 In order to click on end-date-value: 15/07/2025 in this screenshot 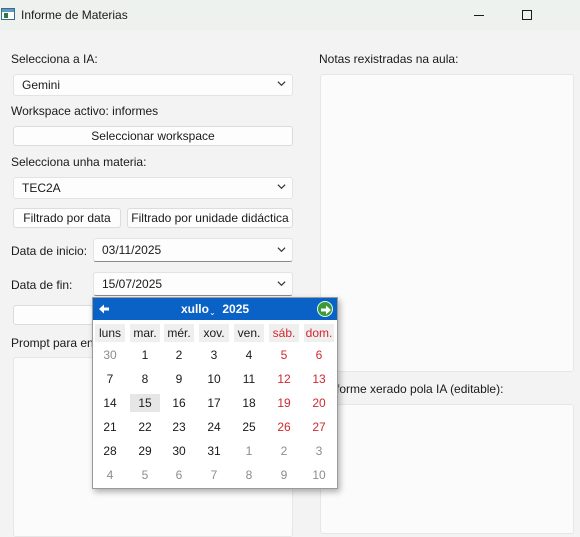, I will do `click(132, 284)`.